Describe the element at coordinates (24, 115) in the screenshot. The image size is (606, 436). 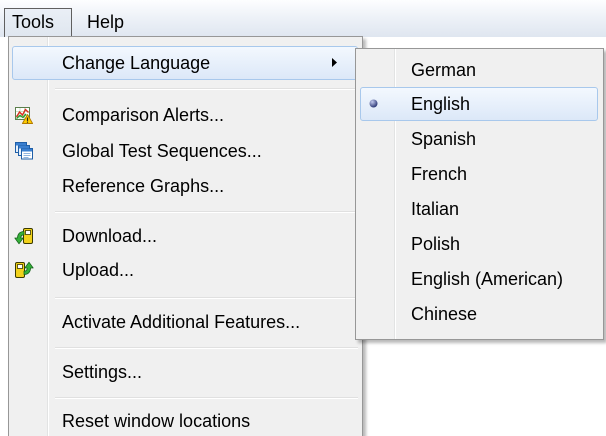
I see `comparison-alerts-icon` at that location.